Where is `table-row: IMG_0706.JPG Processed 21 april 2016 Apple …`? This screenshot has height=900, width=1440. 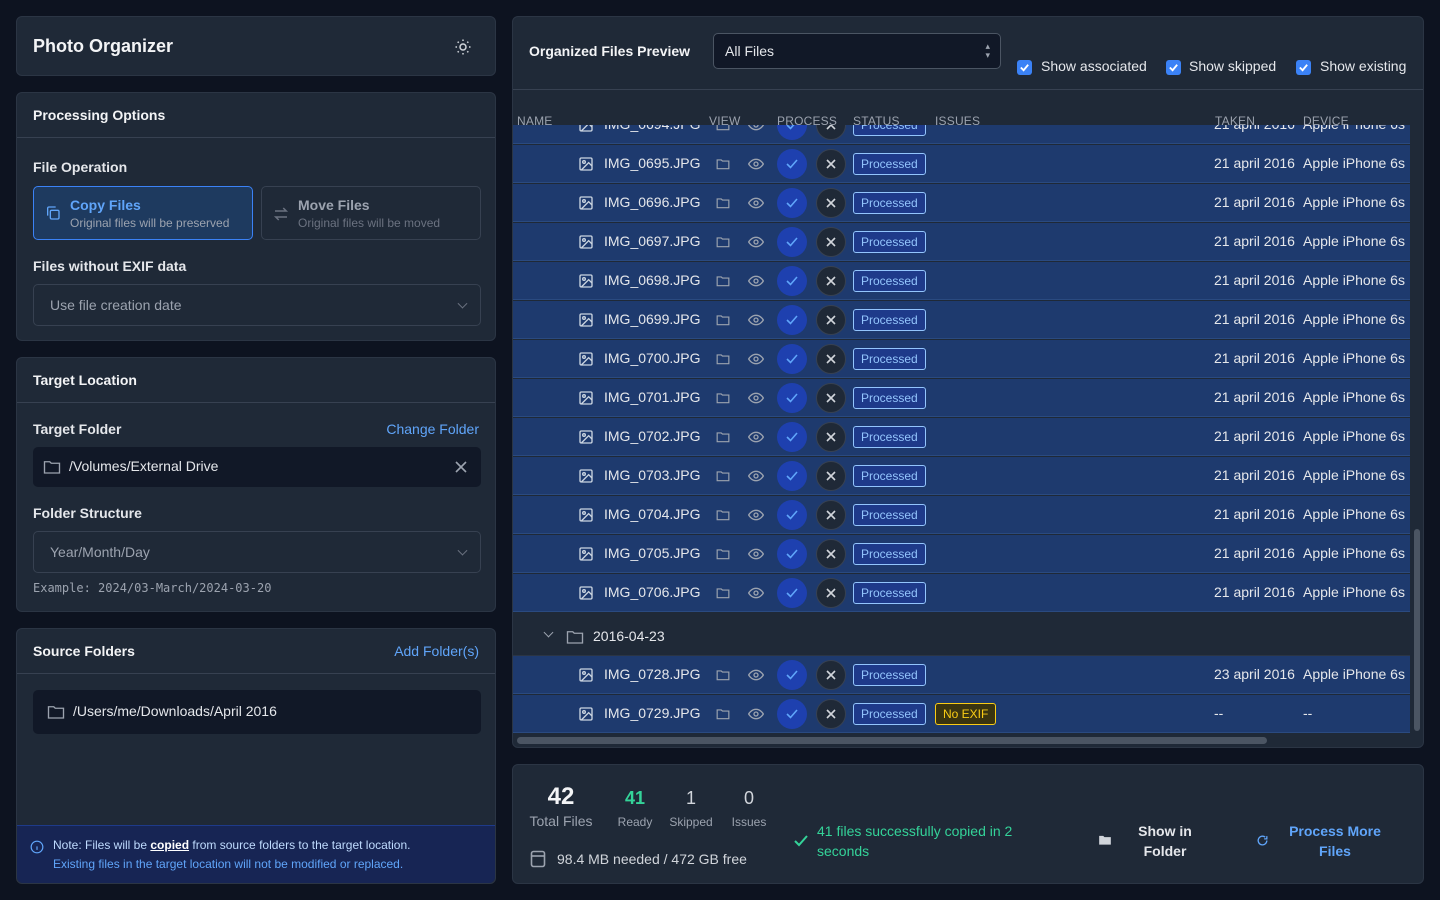
table-row: IMG_0706.JPG Processed 21 april 2016 Apple … is located at coordinates (961, 593).